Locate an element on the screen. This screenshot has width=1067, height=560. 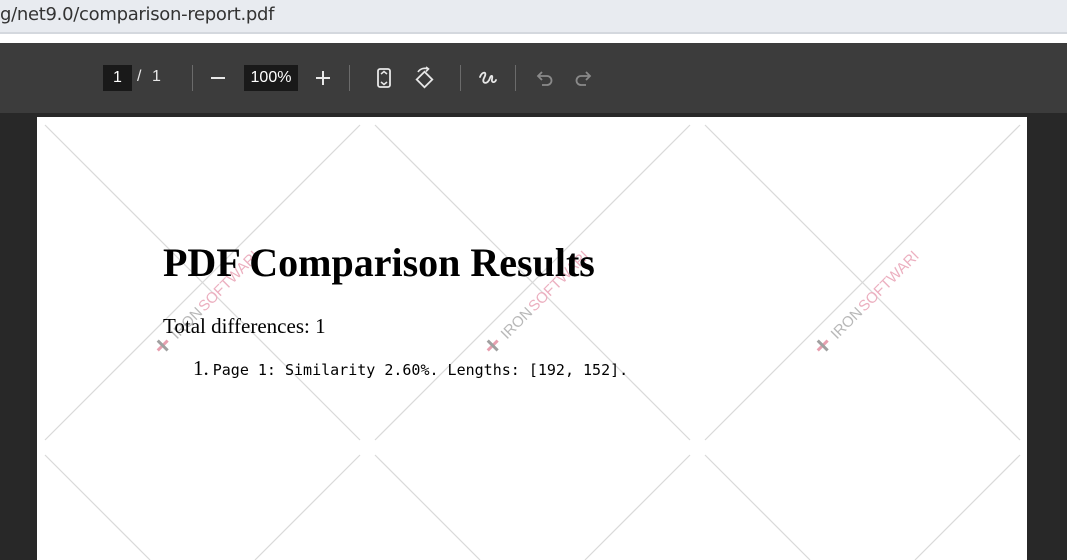
document-title: PDF Comparison Results is located at coordinates (379, 262).